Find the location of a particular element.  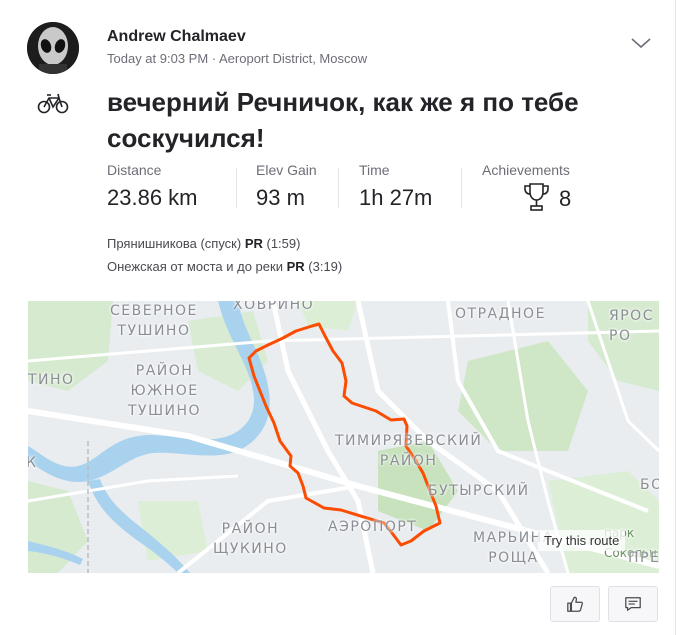

kudos-button is located at coordinates (575, 604).